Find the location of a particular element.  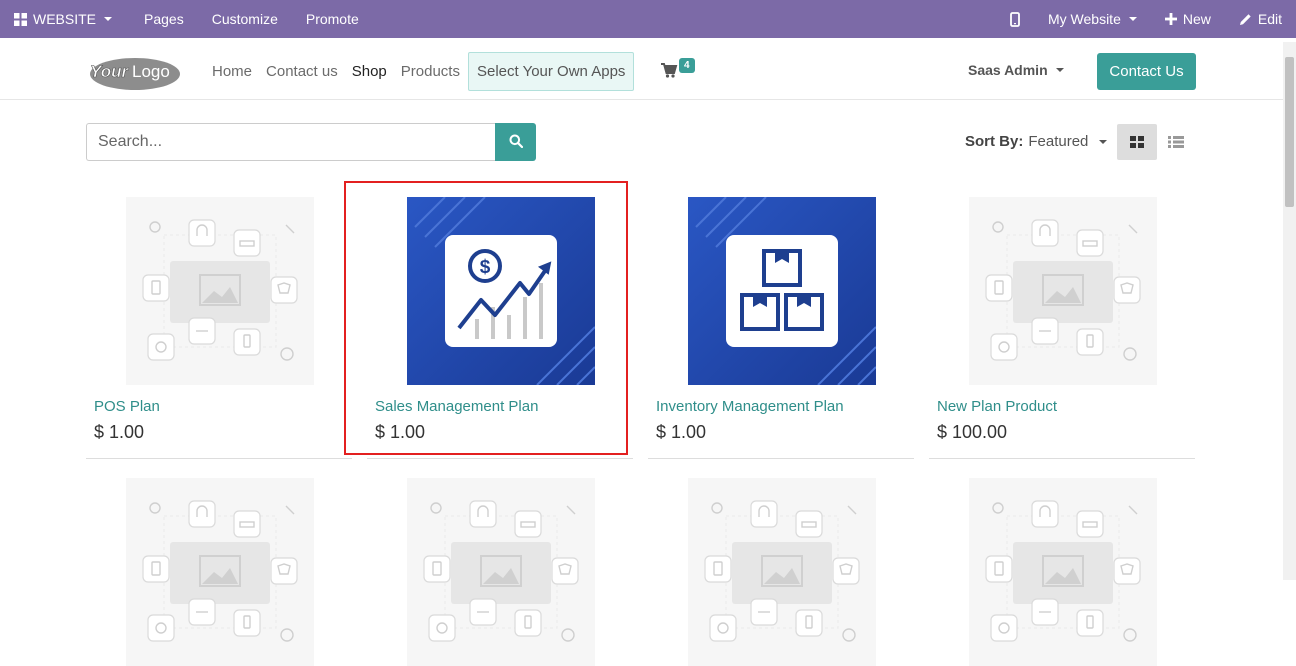

product-name: New Plan Product is located at coordinates (997, 406).